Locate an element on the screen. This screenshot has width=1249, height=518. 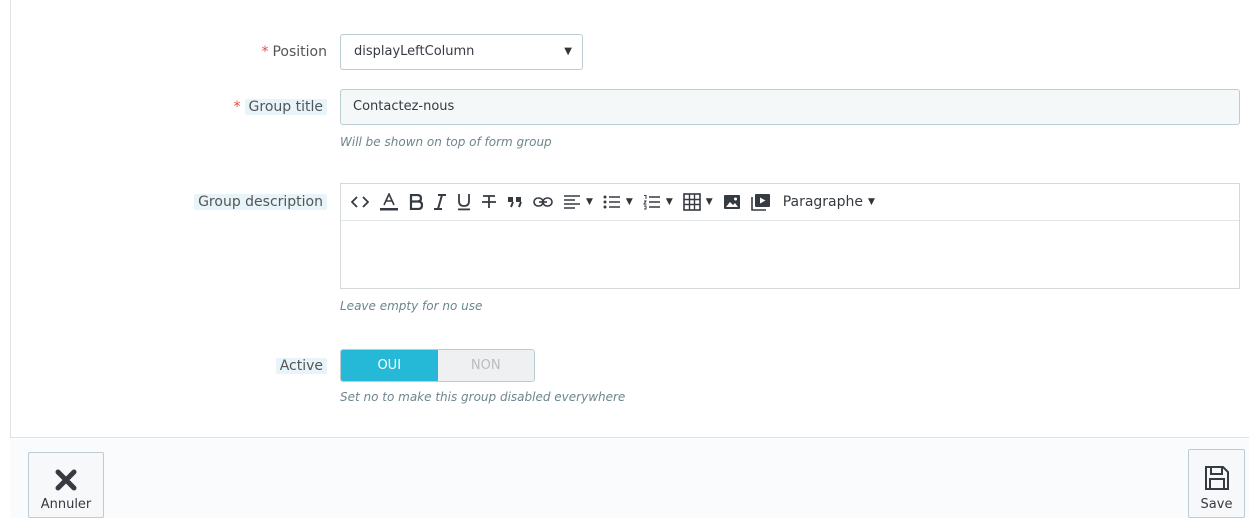
group-title-label-text: Group title is located at coordinates (285, 107).